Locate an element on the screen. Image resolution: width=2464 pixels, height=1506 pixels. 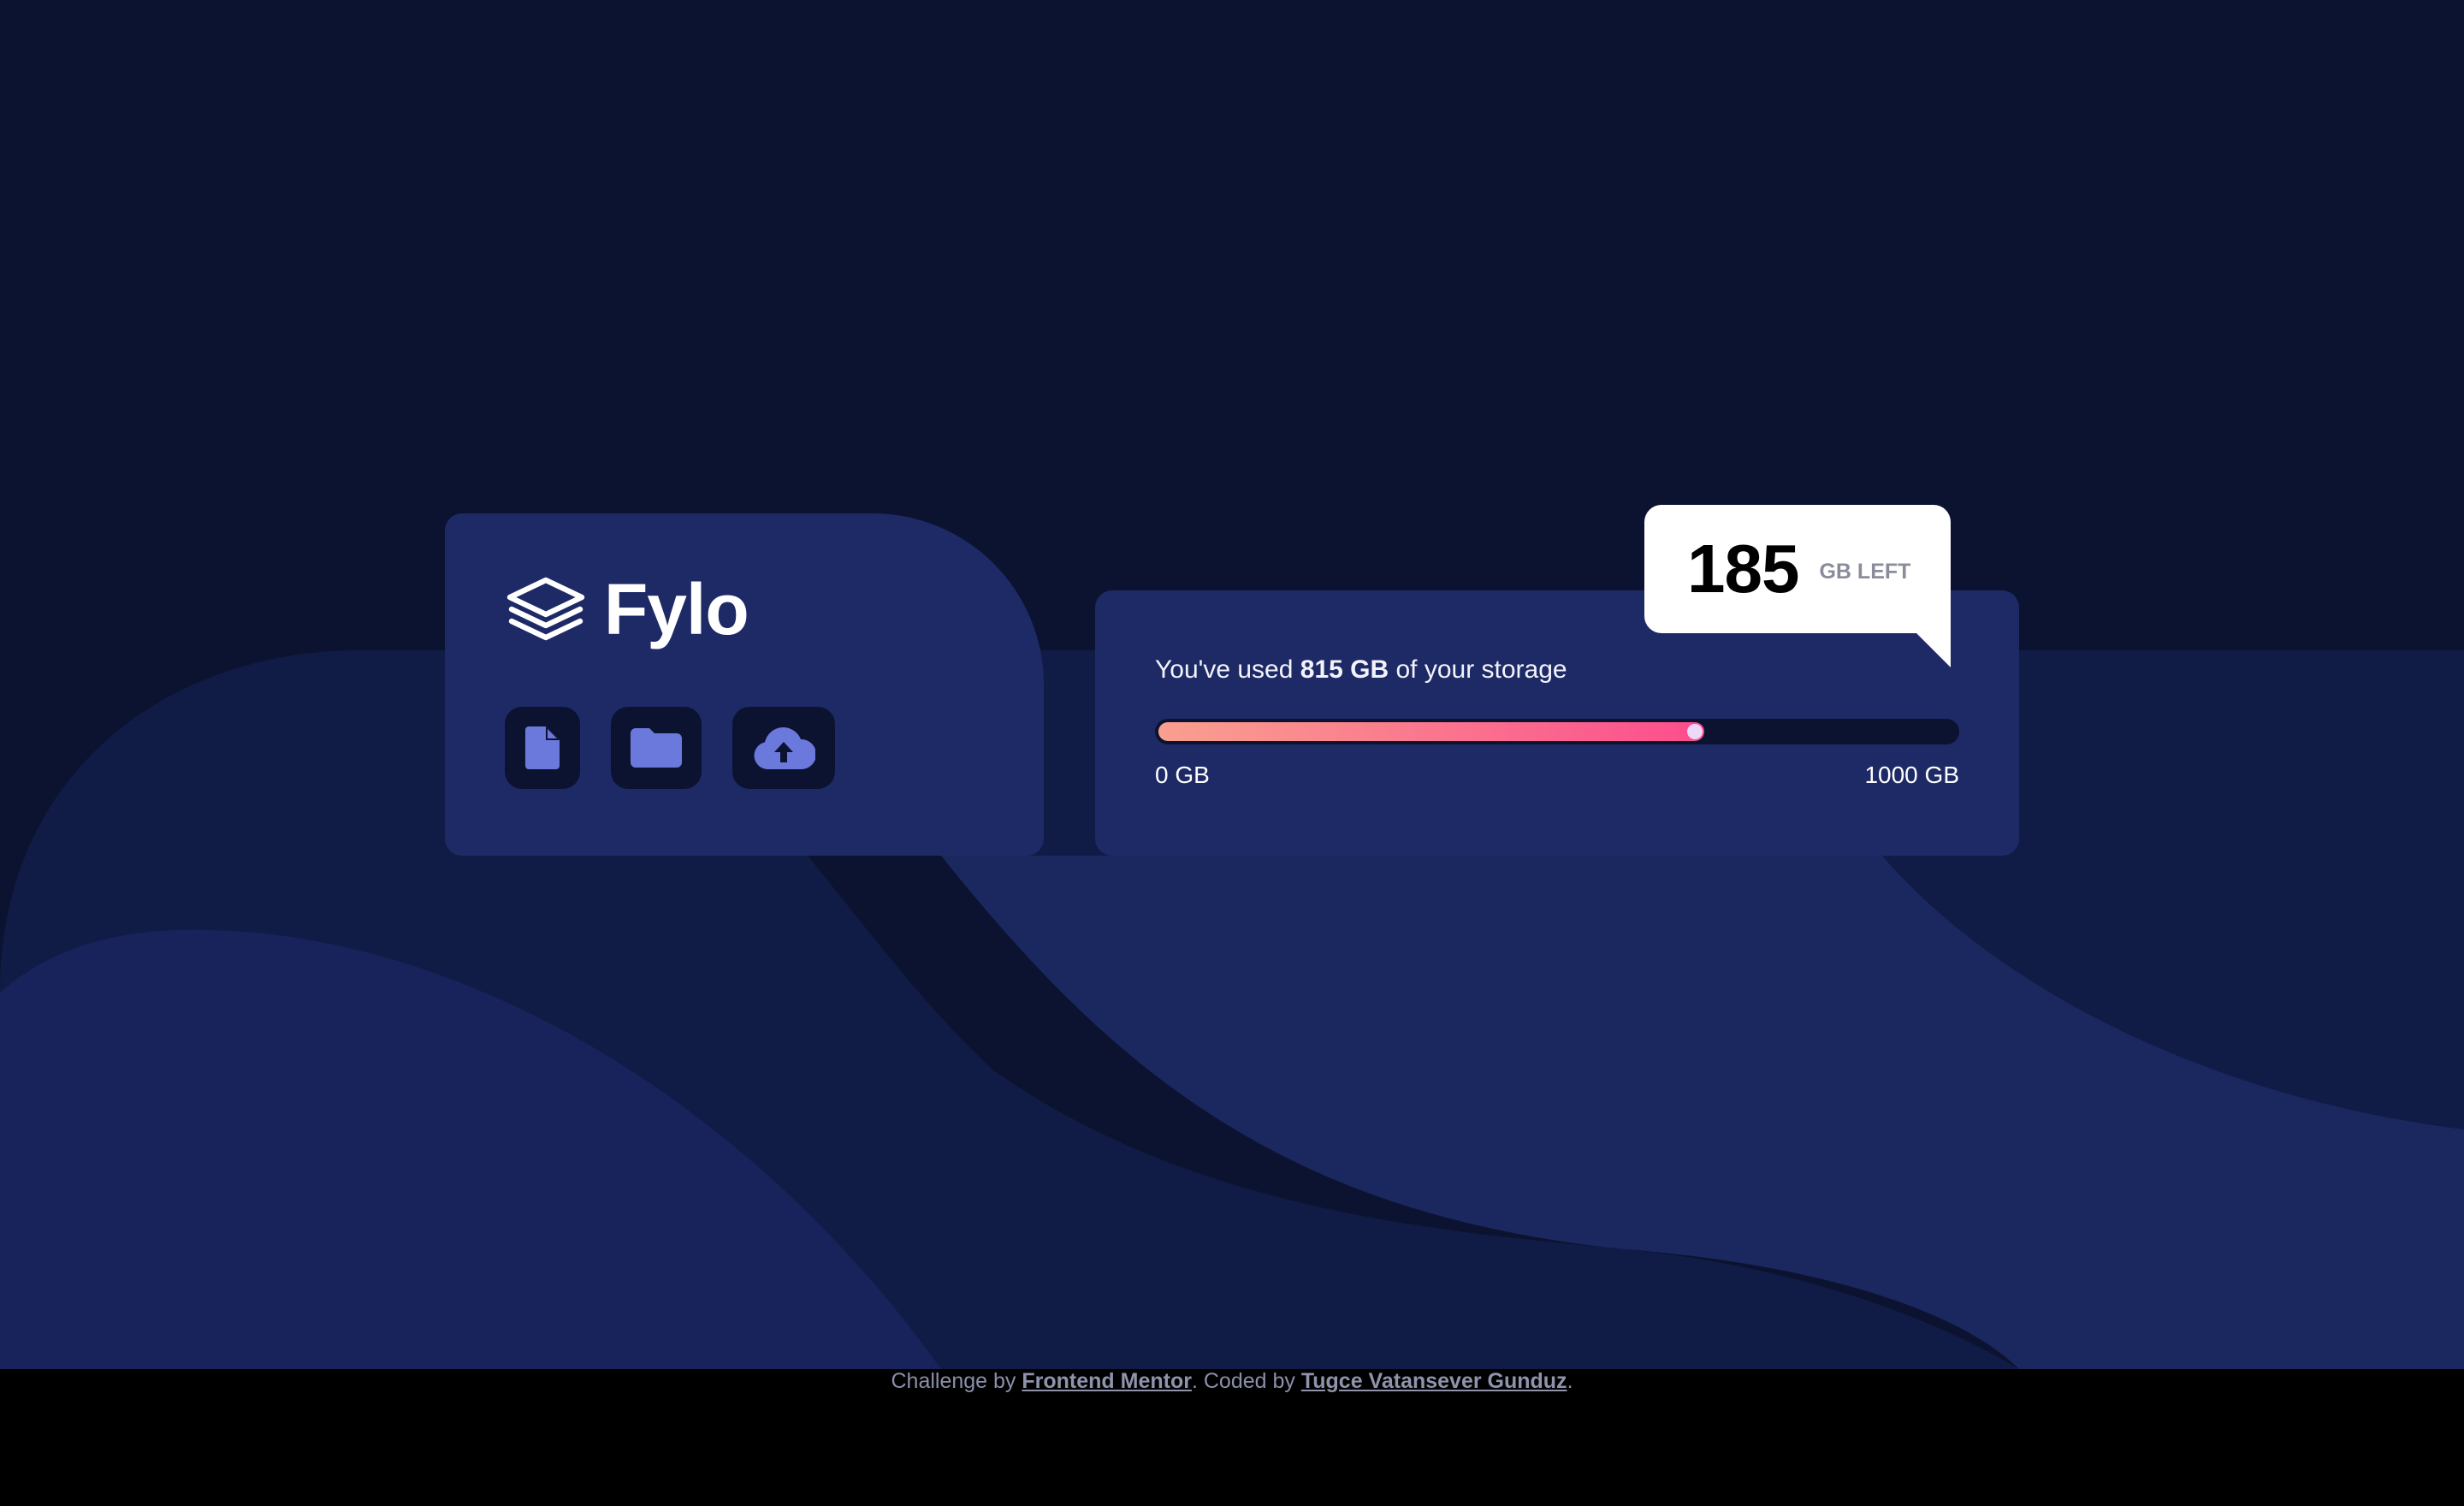
bubble-tail is located at coordinates (1933, 650).